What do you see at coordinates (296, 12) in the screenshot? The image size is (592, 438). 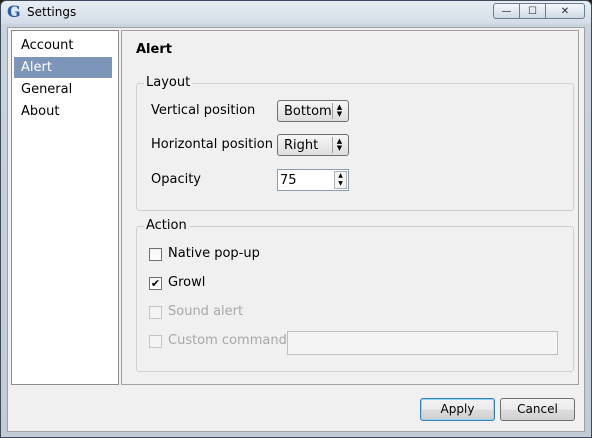 I see `title-bar: G Settings — ☐ ✕` at bounding box center [296, 12].